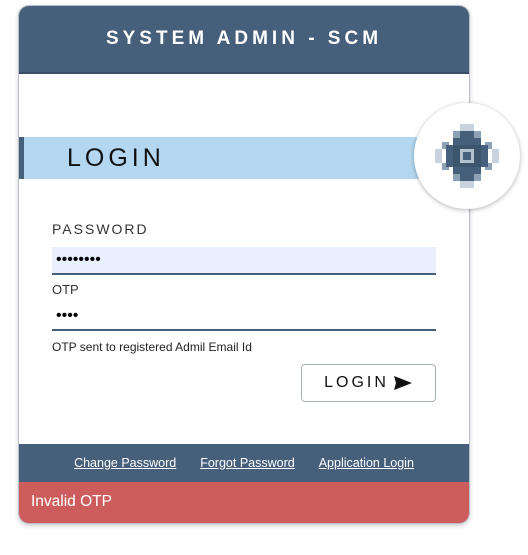  What do you see at coordinates (244, 158) in the screenshot?
I see `login-banner: LOGIN` at bounding box center [244, 158].